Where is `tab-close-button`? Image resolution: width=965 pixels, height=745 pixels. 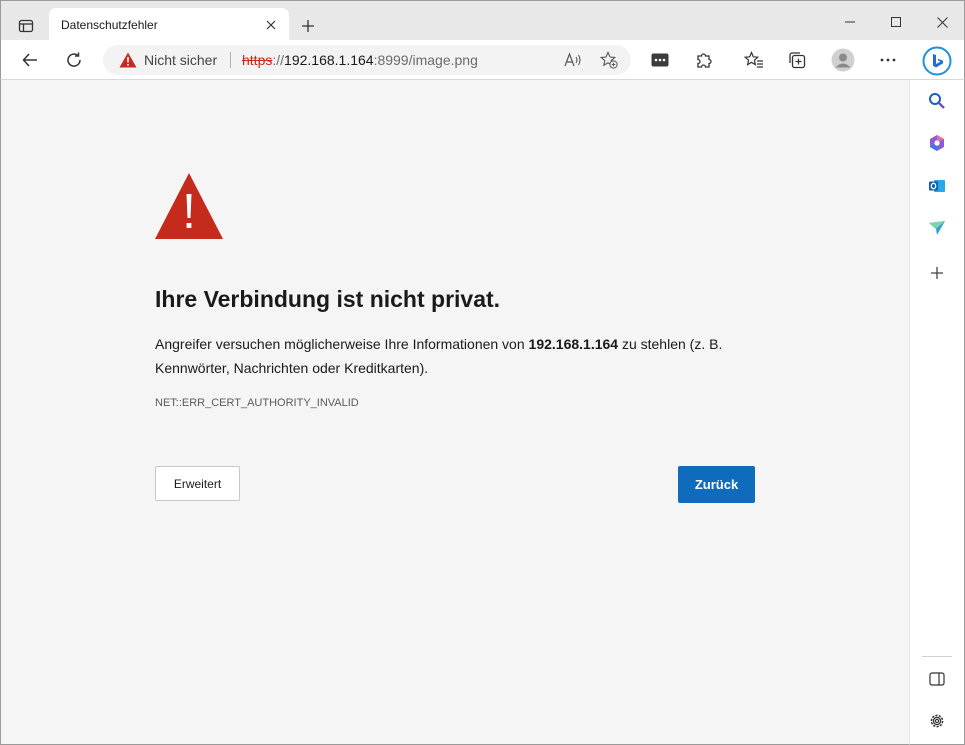
tab-close-button is located at coordinates (271, 25).